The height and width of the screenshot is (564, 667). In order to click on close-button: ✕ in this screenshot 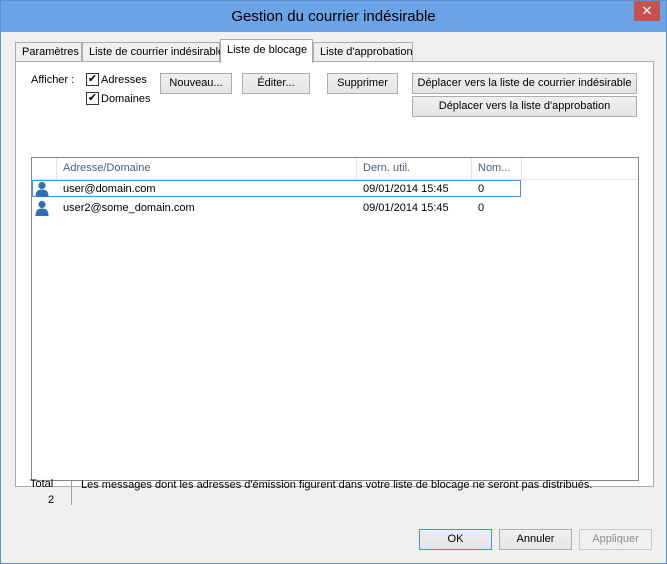, I will do `click(647, 11)`.